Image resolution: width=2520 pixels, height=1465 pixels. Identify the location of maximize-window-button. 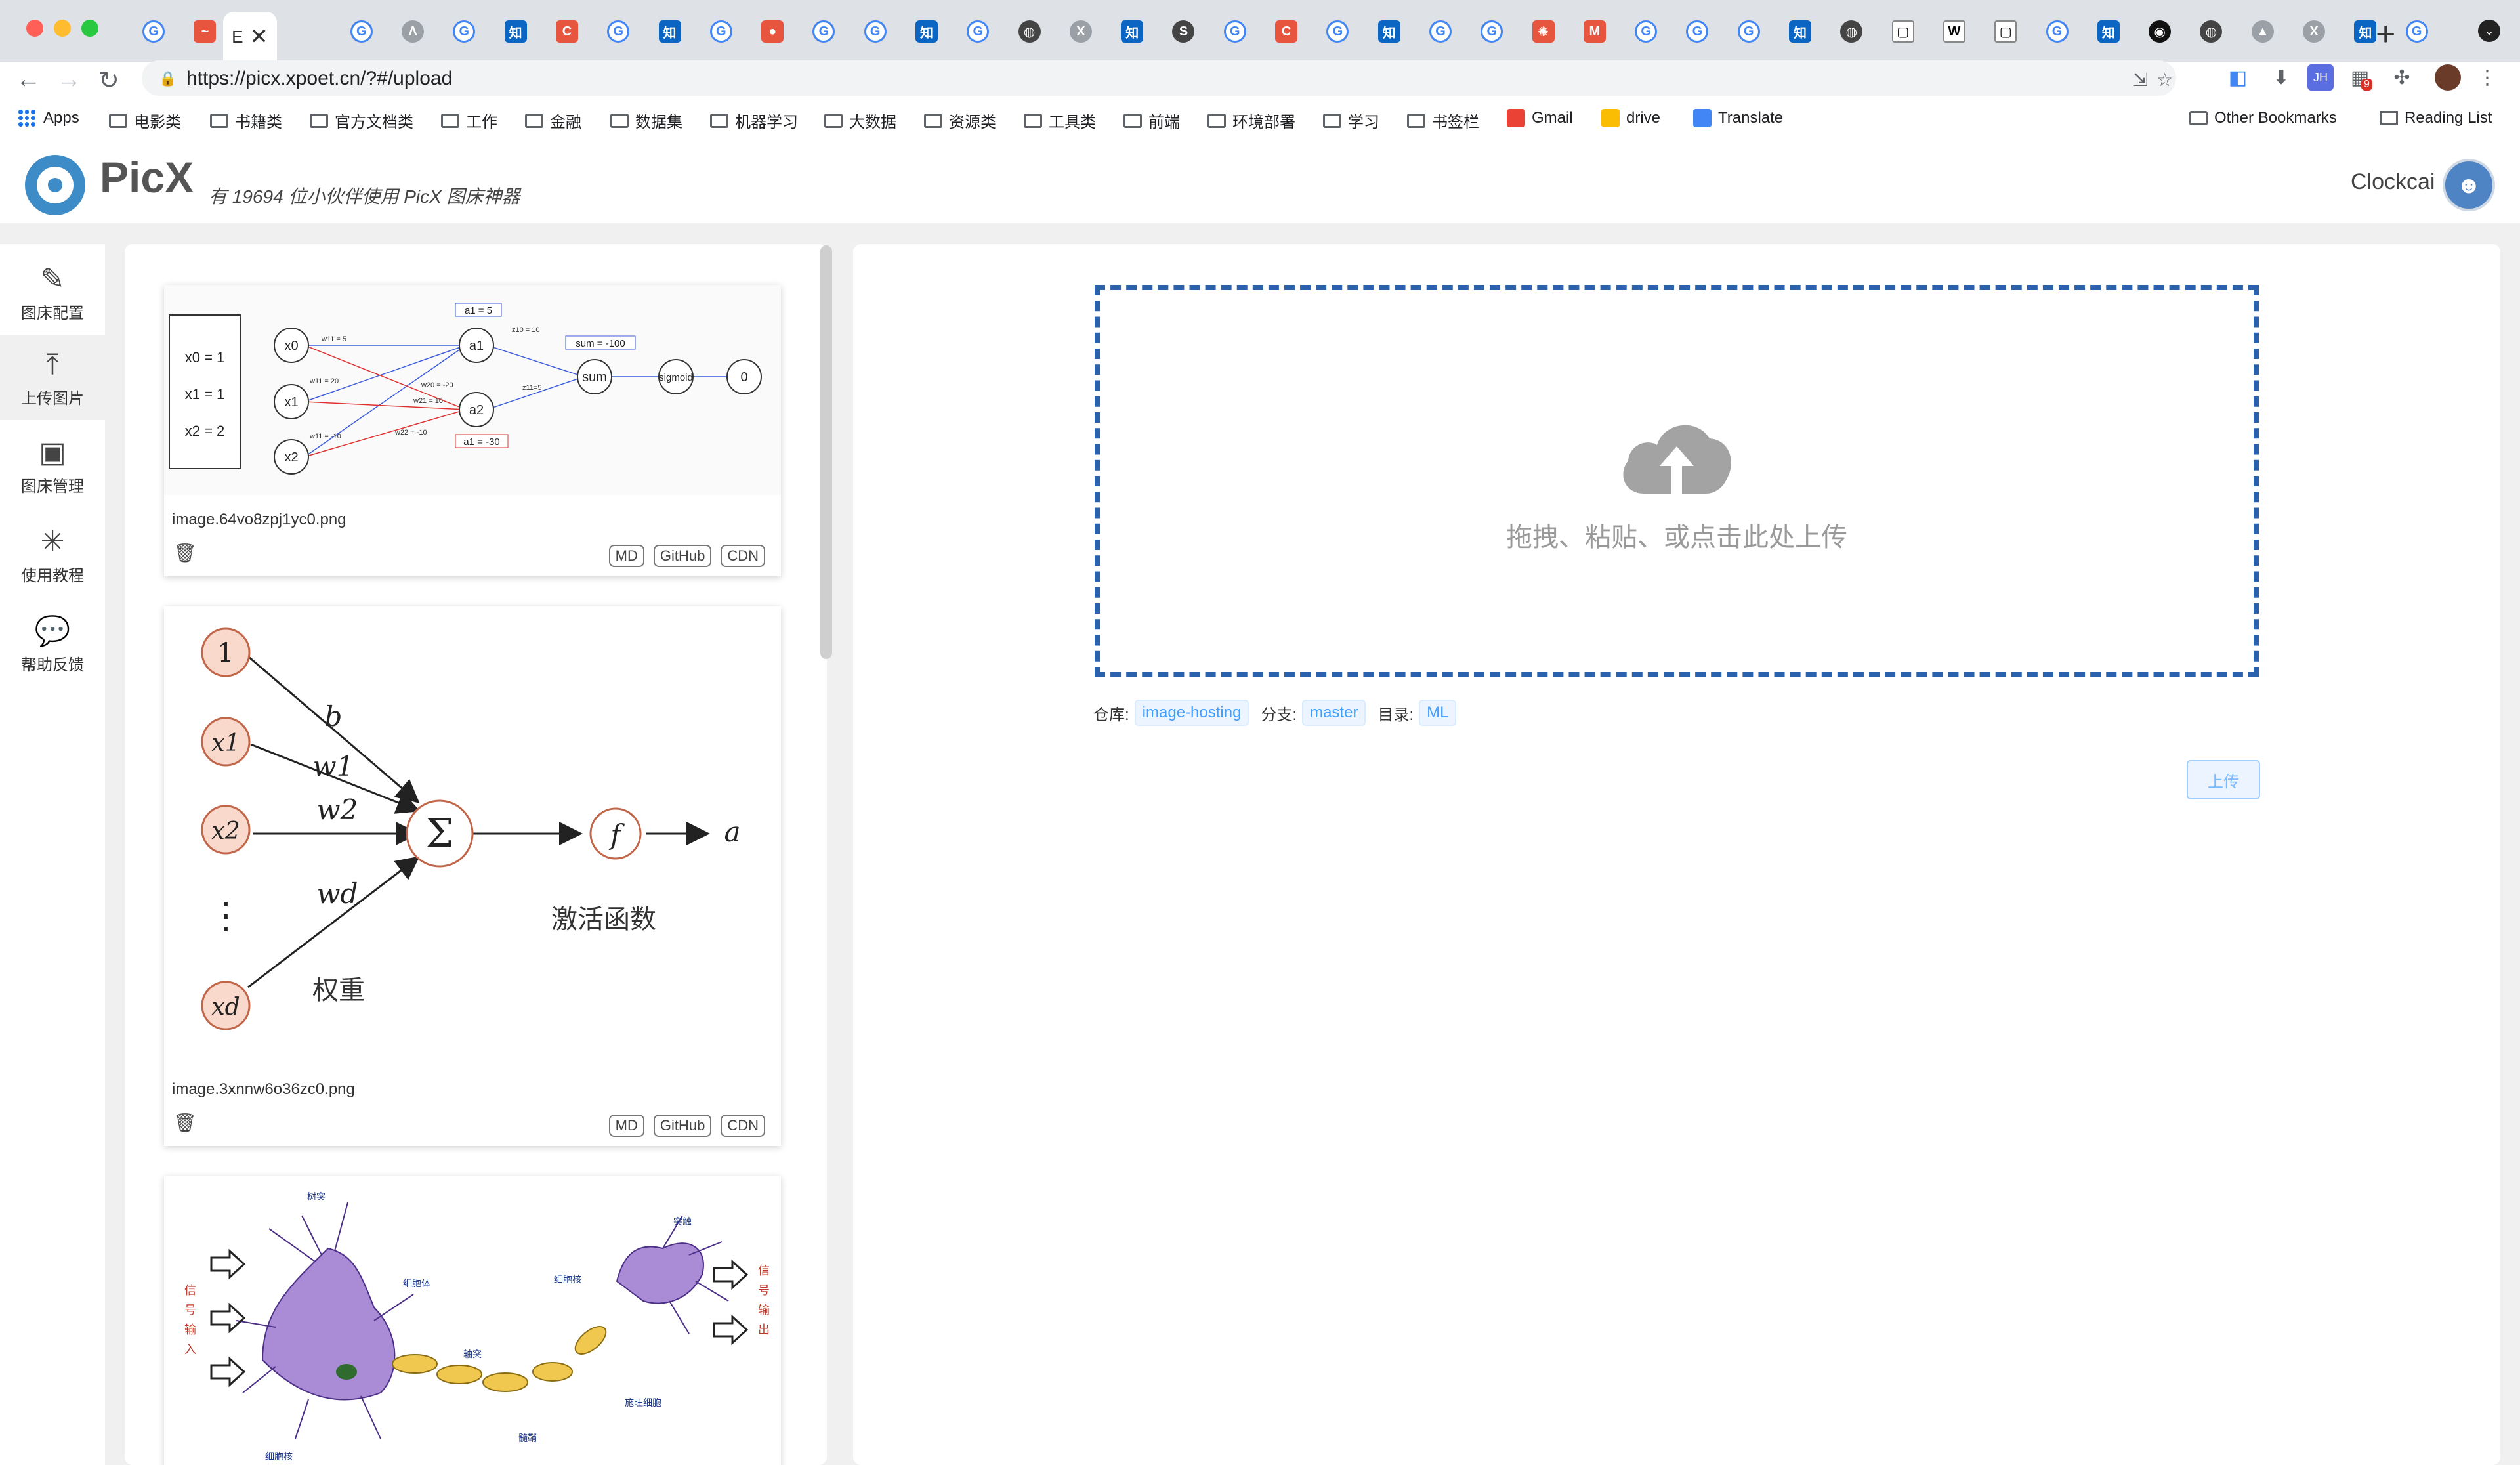
(89, 29).